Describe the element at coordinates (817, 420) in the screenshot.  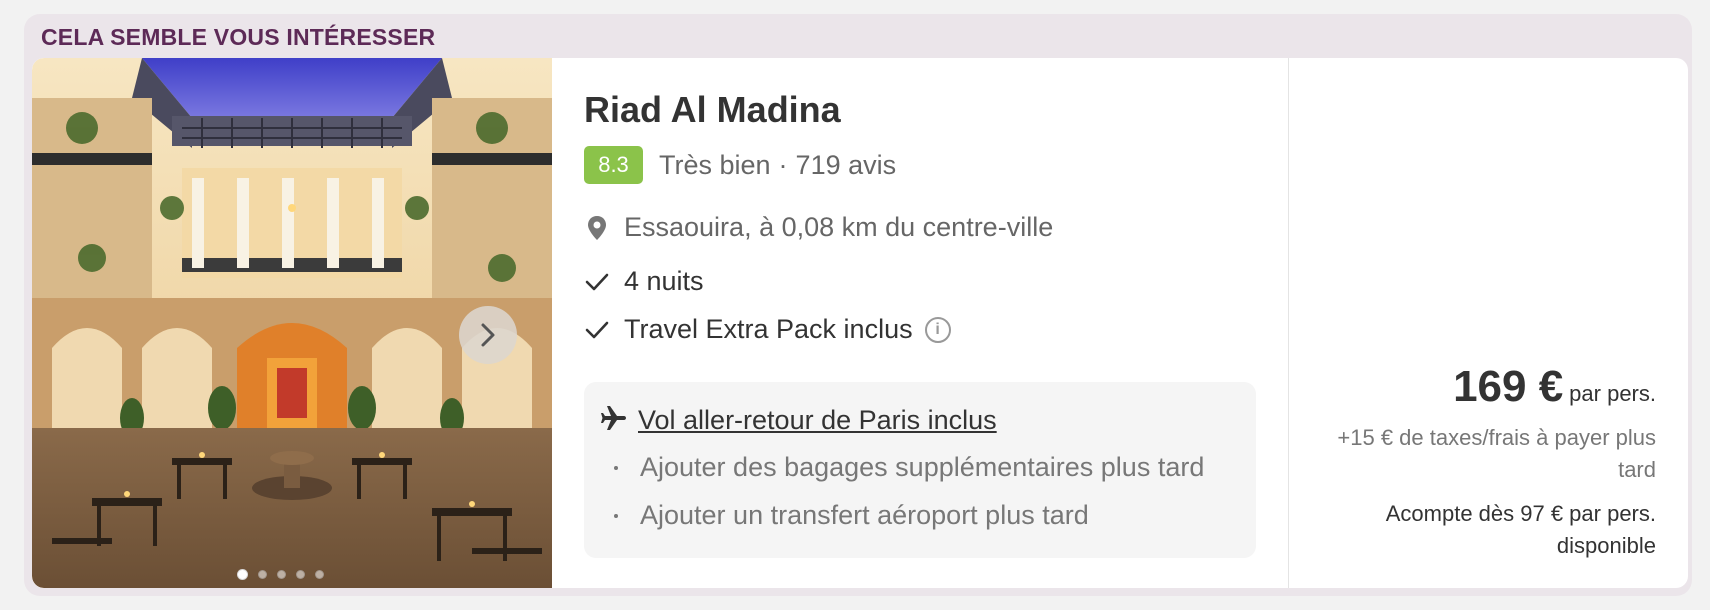
I see `flight-link: Vol aller-retour de Paris inclus` at that location.